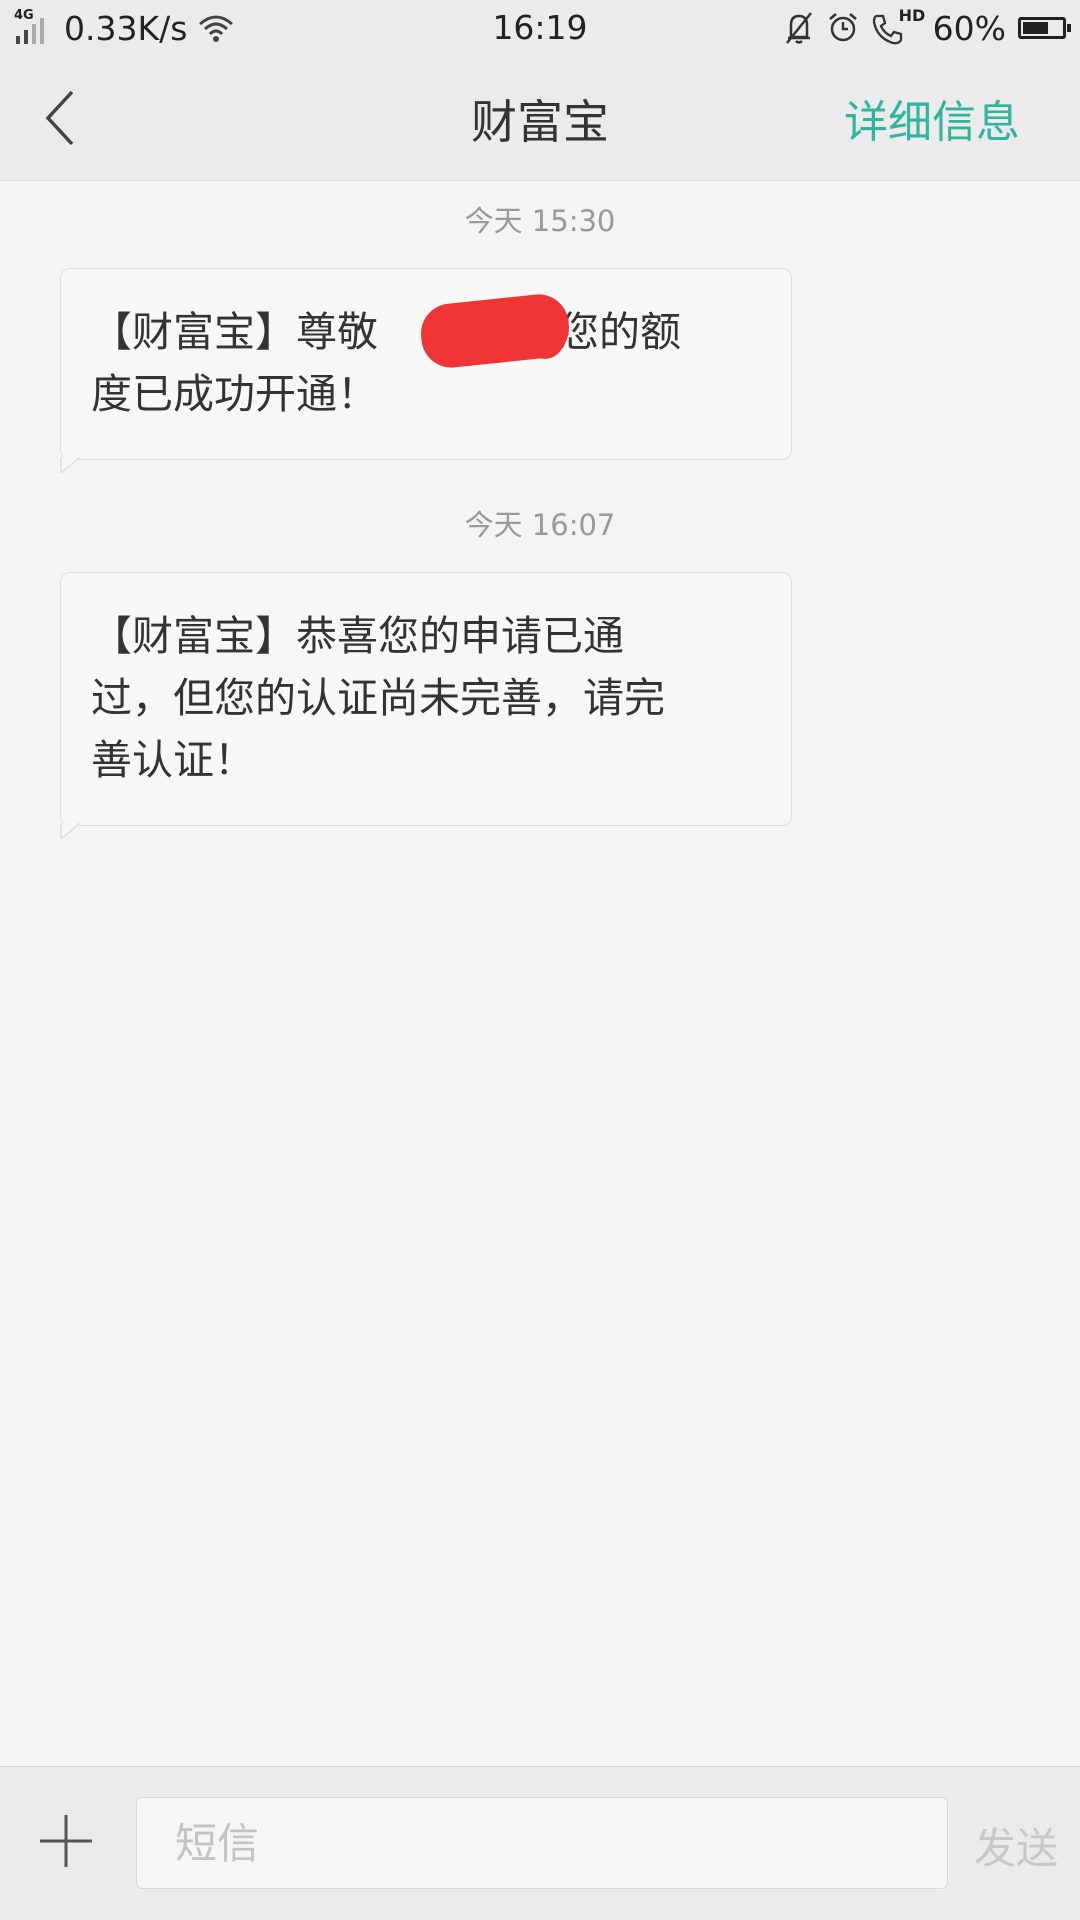 This screenshot has height=1920, width=1080. Describe the element at coordinates (540, 118) in the screenshot. I see `conversation-header: 财富宝 详细信息` at that location.